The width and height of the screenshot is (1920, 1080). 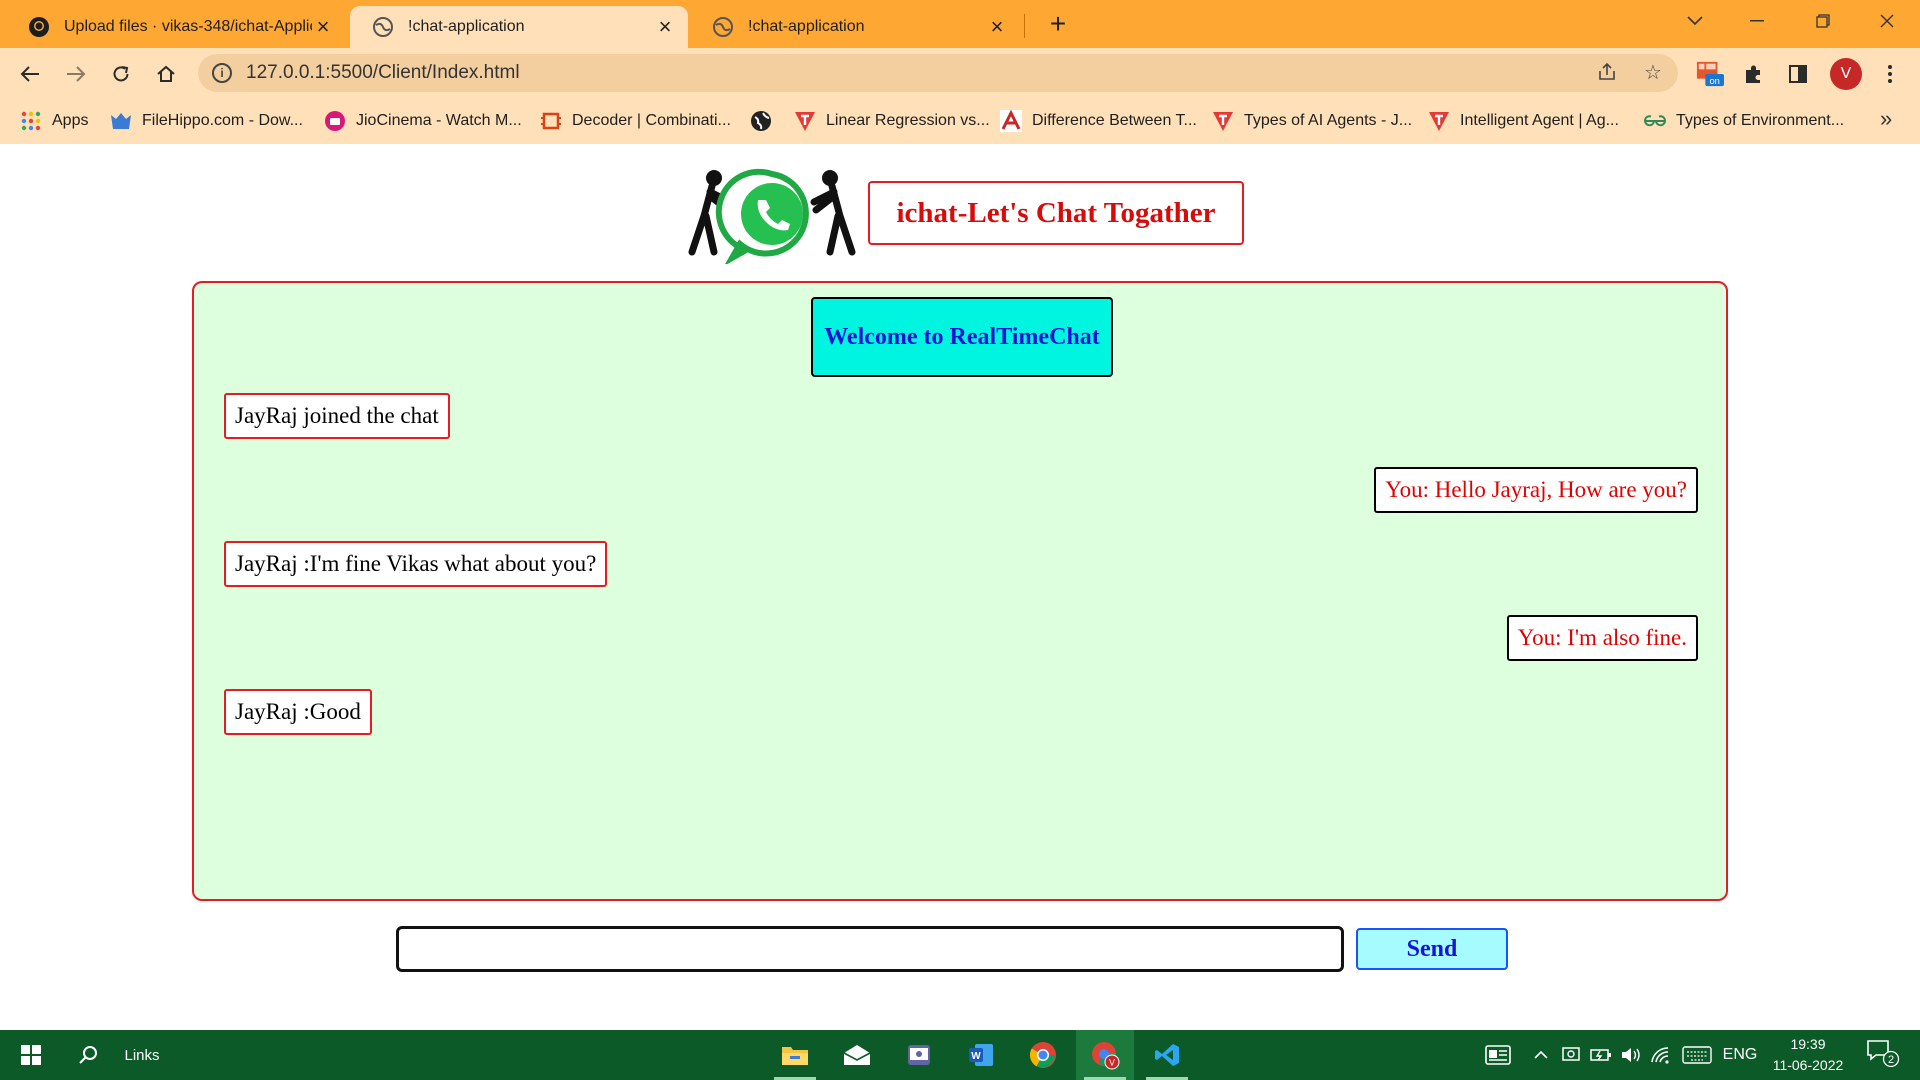 I want to click on news-widget-icon, so click(x=1498, y=1055).